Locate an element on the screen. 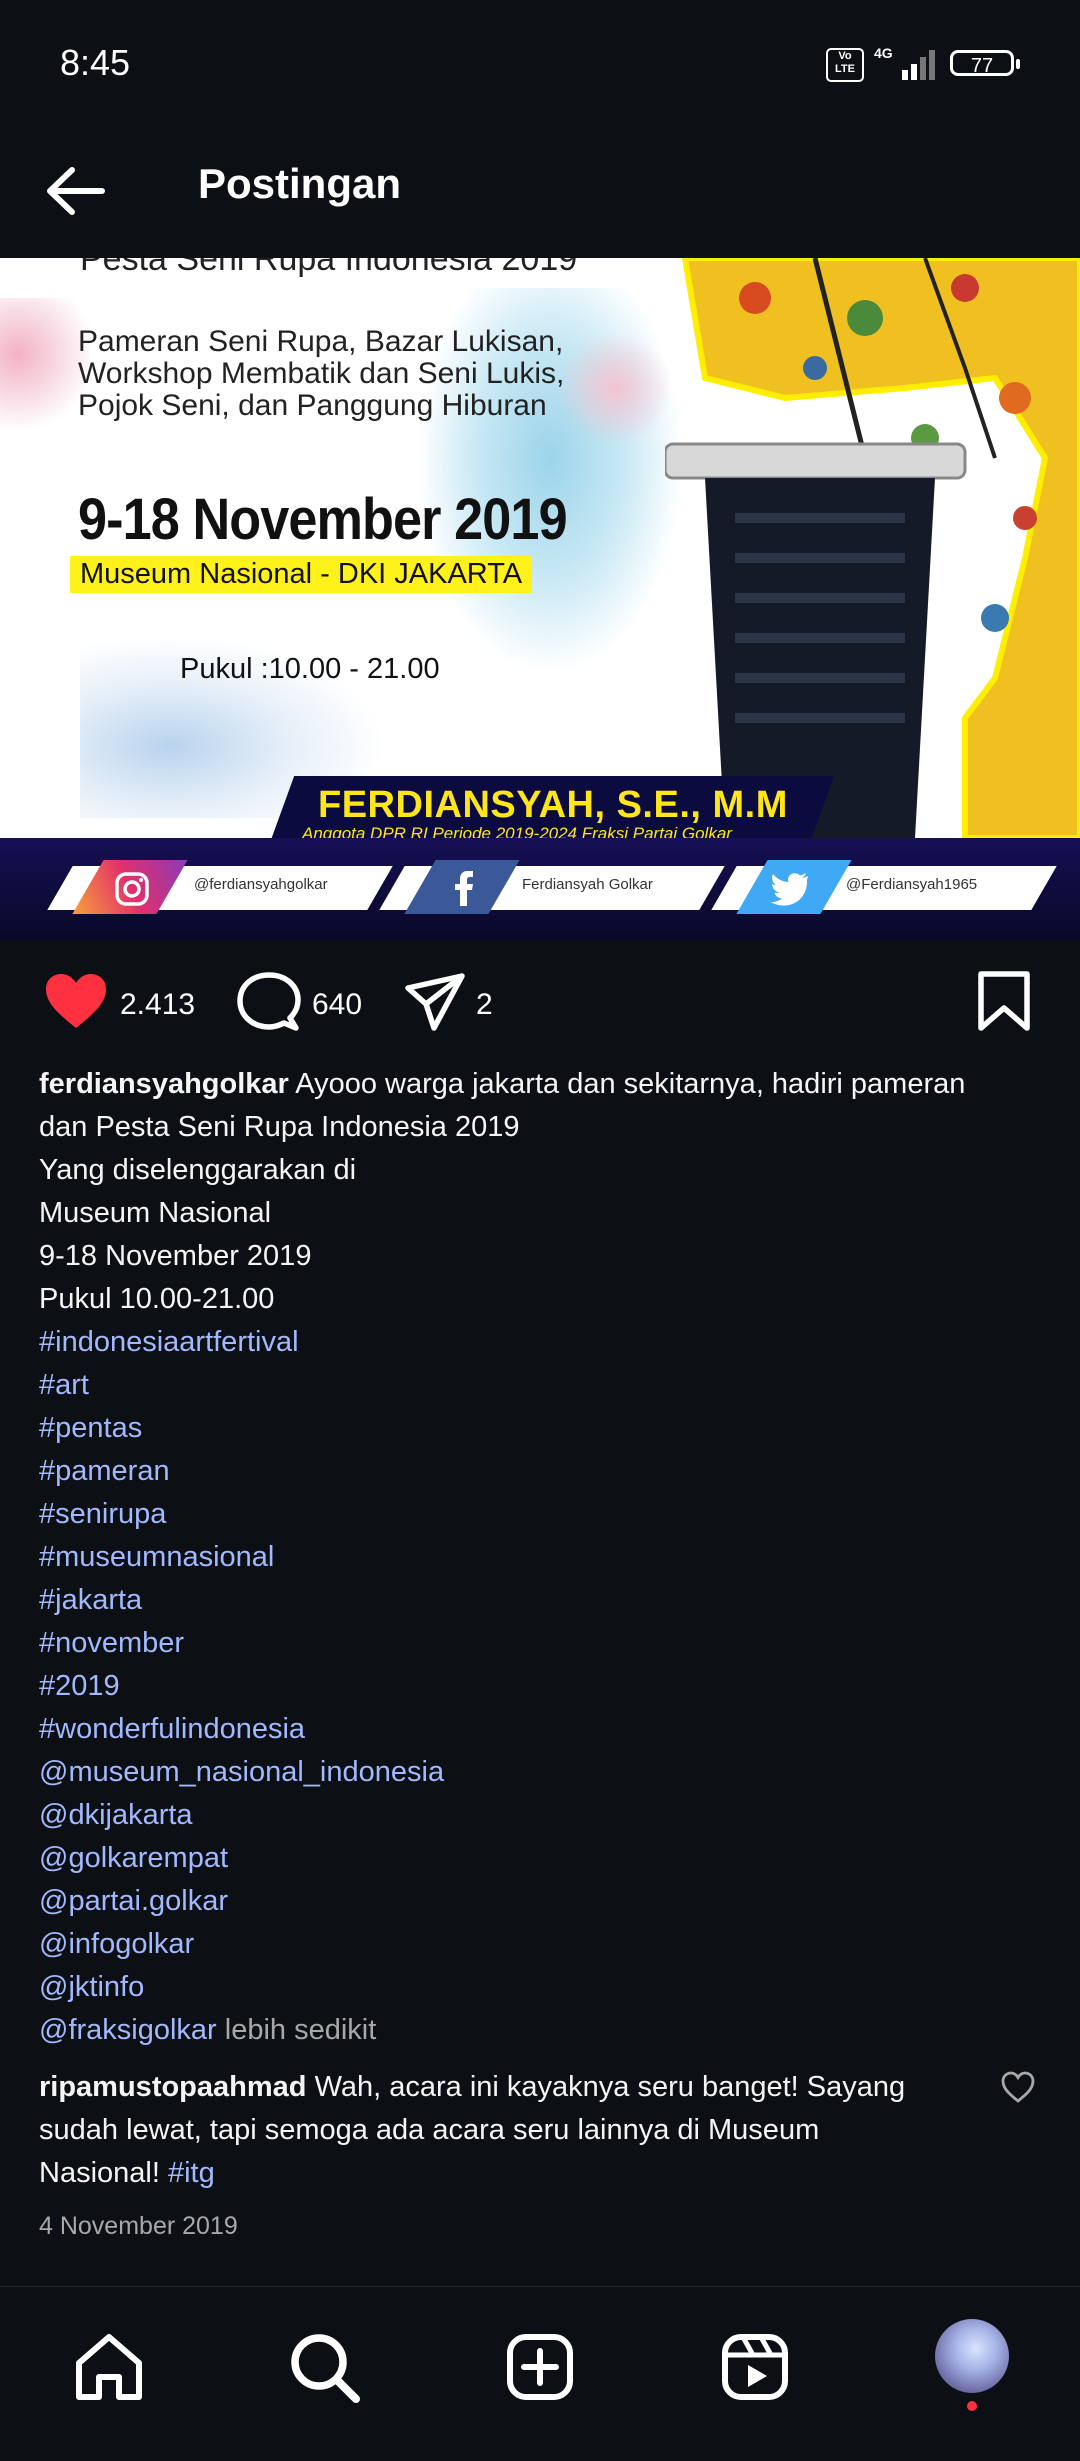 Image resolution: width=1080 pixels, height=2461 pixels. bottom-nav is located at coordinates (540, 2373).